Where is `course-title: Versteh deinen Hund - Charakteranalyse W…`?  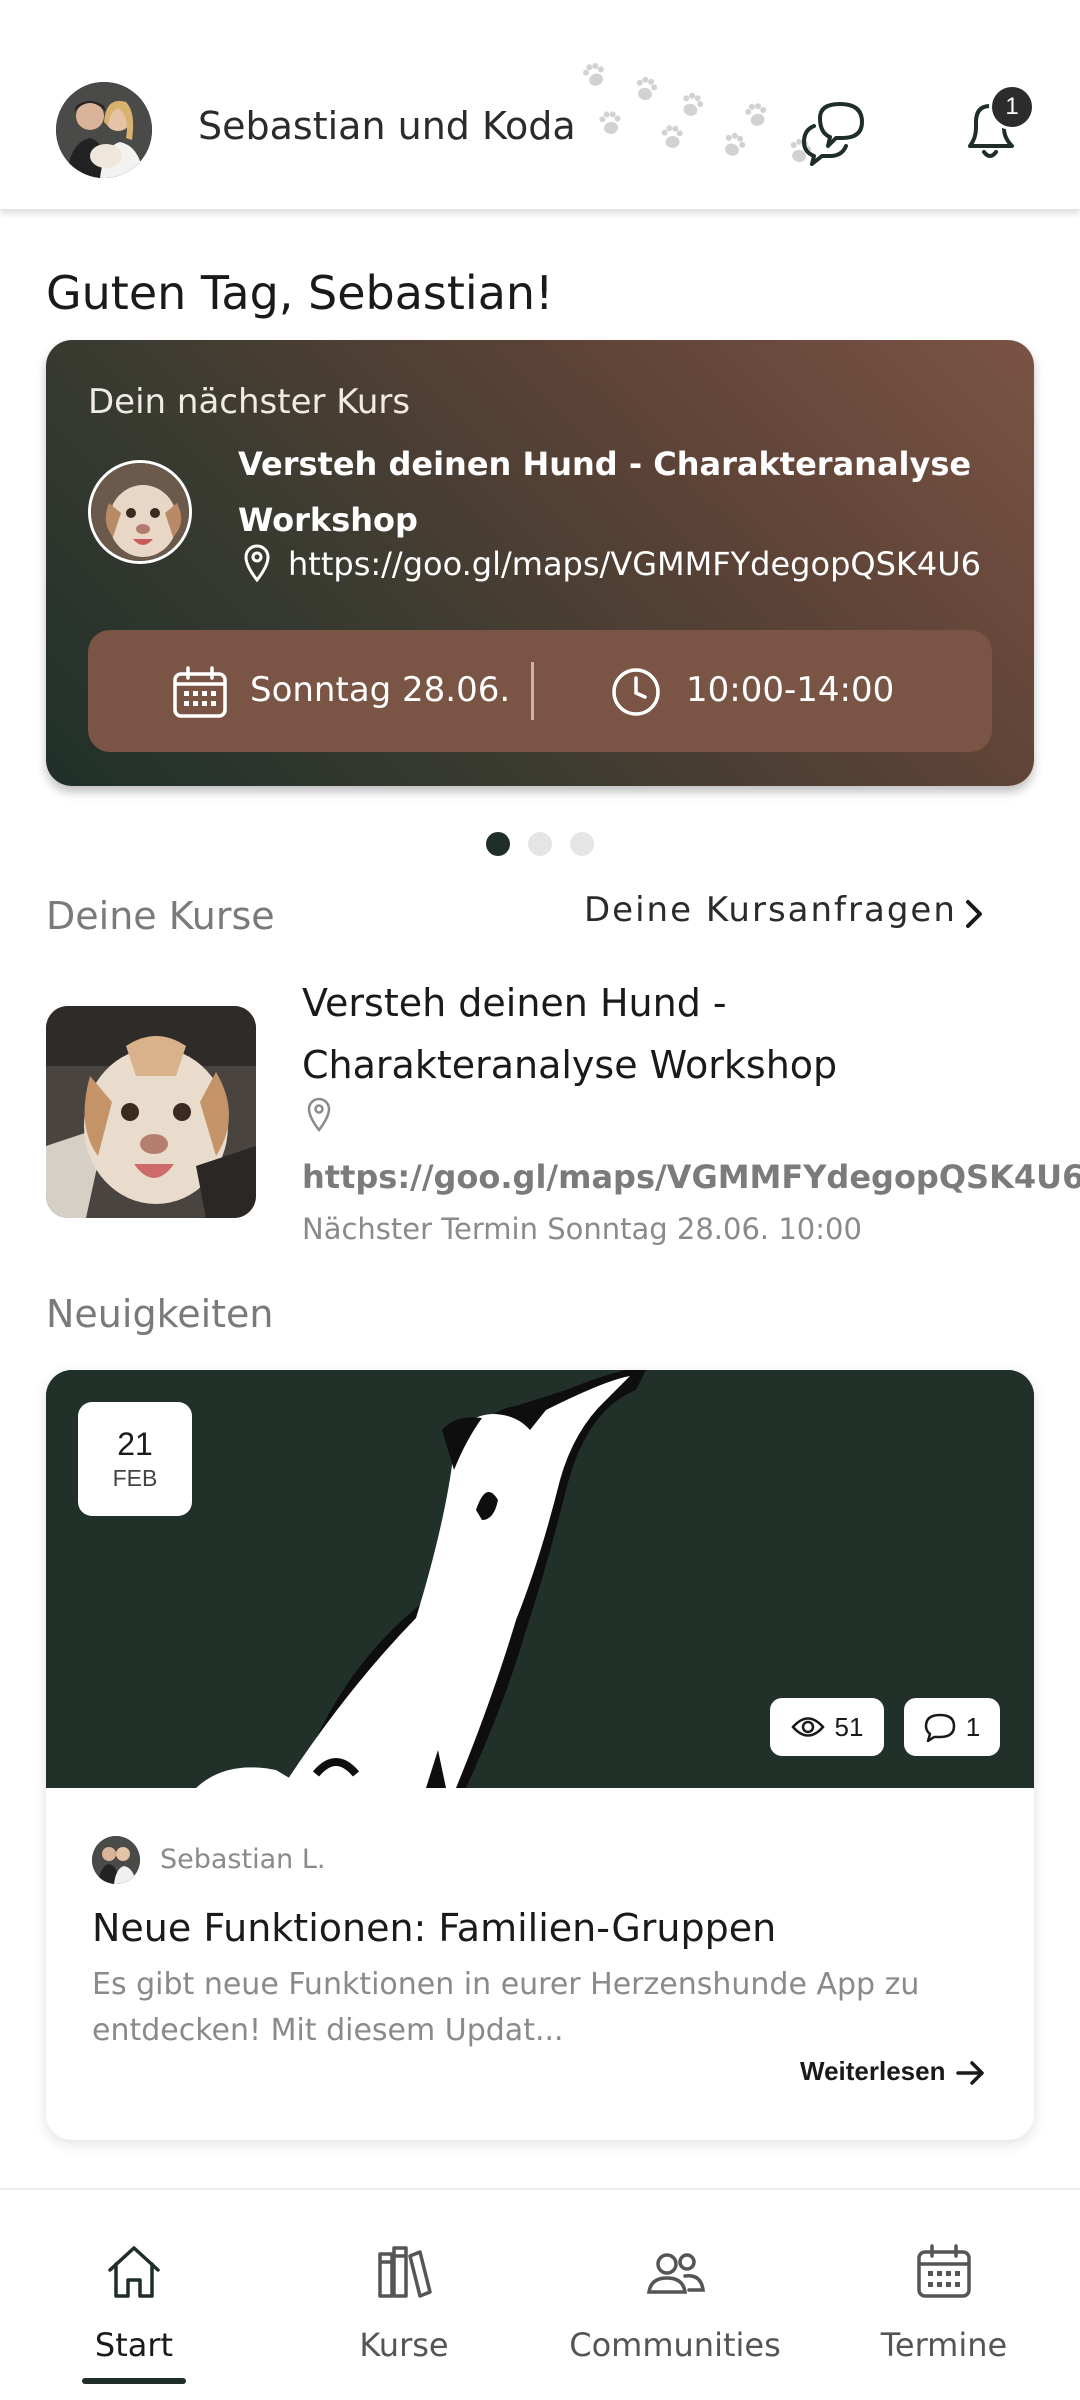 course-title: Versteh deinen Hund - Charakteranalyse W… is located at coordinates (662, 1034).